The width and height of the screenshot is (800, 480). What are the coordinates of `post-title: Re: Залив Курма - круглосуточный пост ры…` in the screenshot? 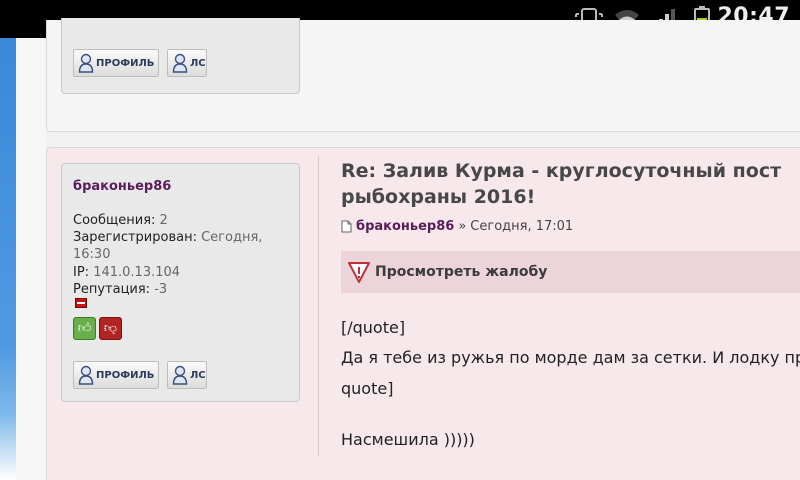 It's located at (570, 184).